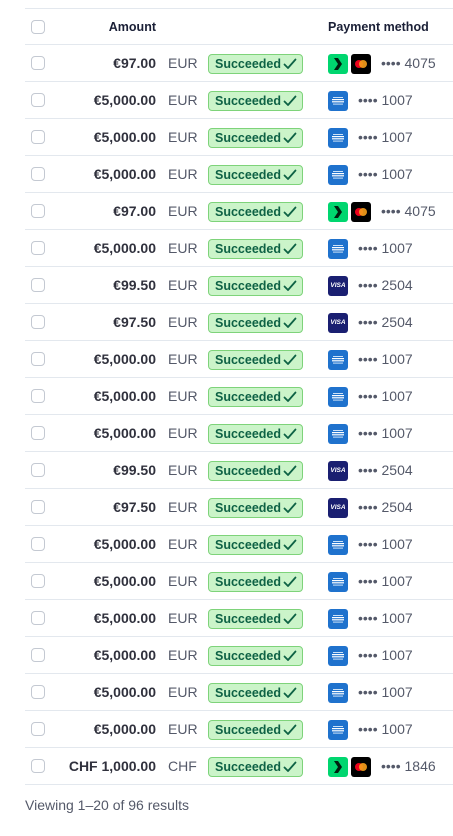  Describe the element at coordinates (338, 212) in the screenshot. I see `link-icon` at that location.